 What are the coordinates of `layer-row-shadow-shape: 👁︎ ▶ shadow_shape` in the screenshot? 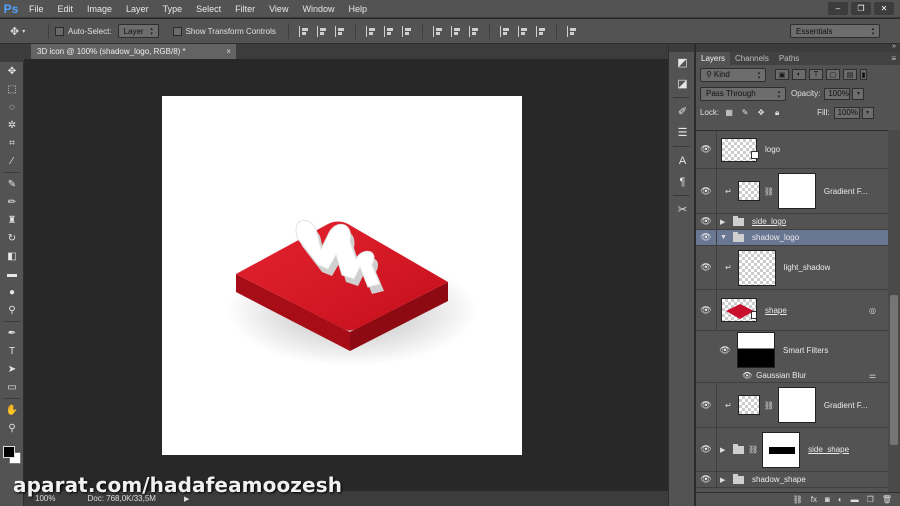 It's located at (792, 480).